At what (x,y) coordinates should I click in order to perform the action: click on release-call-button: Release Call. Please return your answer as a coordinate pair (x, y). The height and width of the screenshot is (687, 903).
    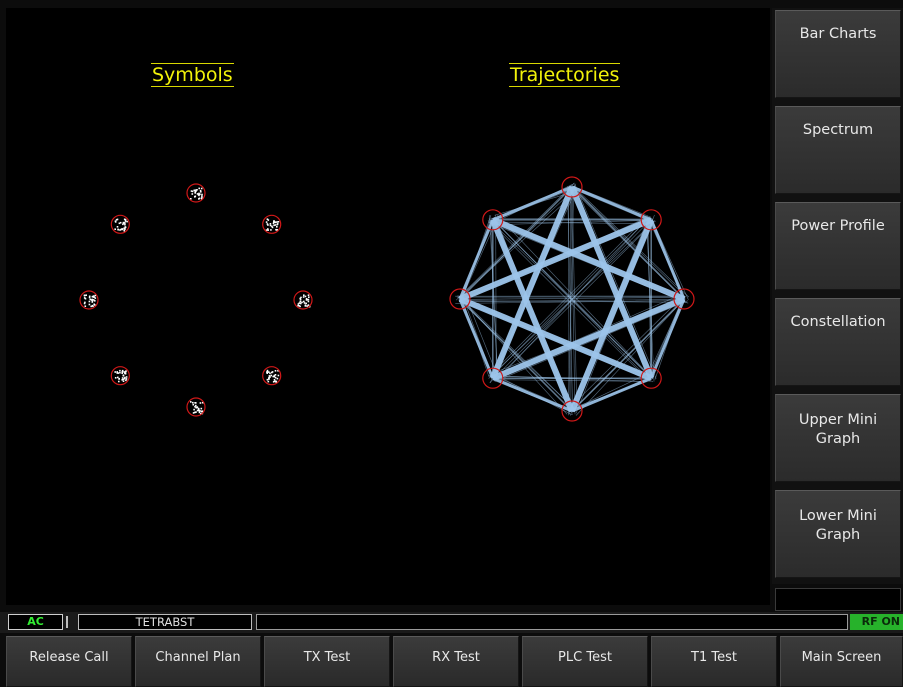
    Looking at the image, I should click on (69, 661).